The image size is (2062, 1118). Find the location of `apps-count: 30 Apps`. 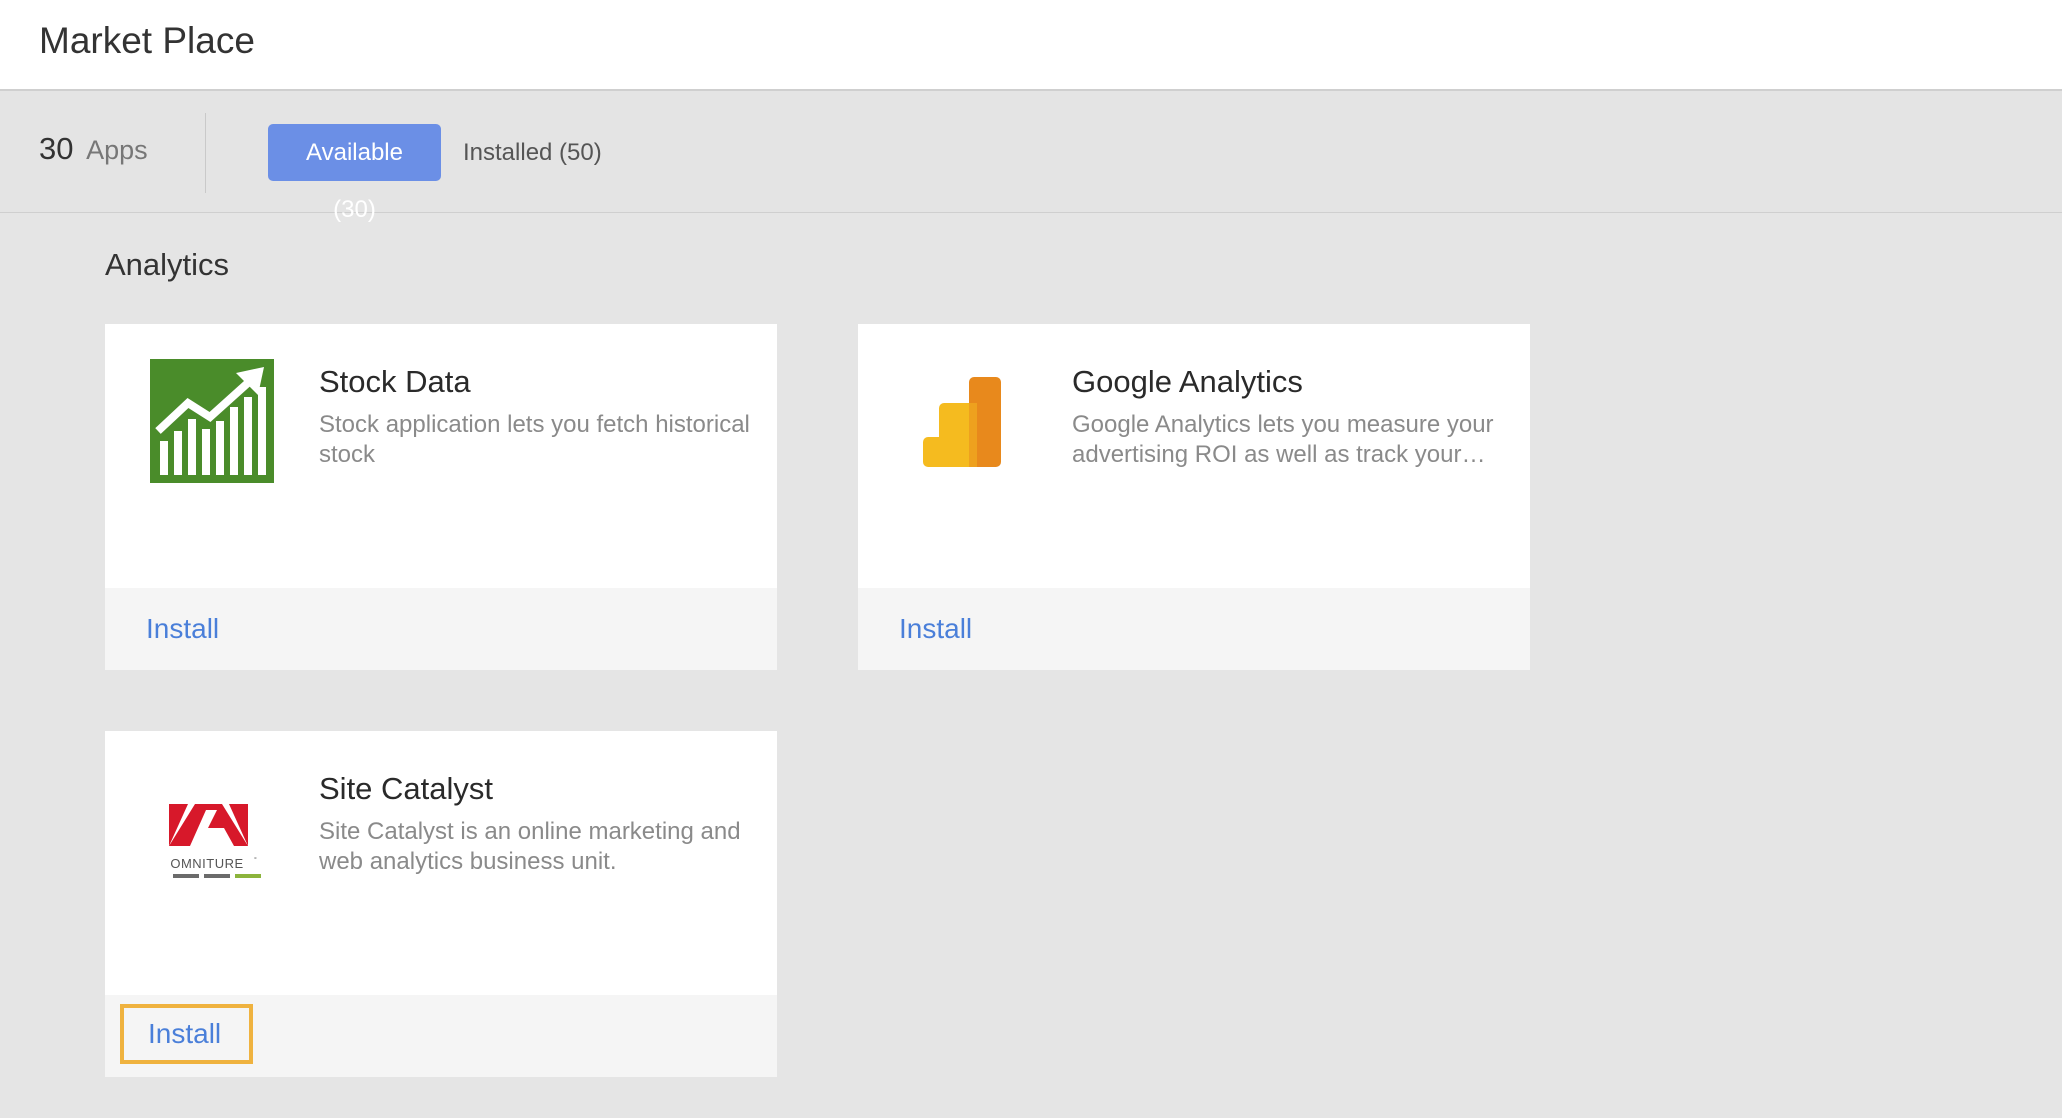

apps-count: 30 Apps is located at coordinates (93, 149).